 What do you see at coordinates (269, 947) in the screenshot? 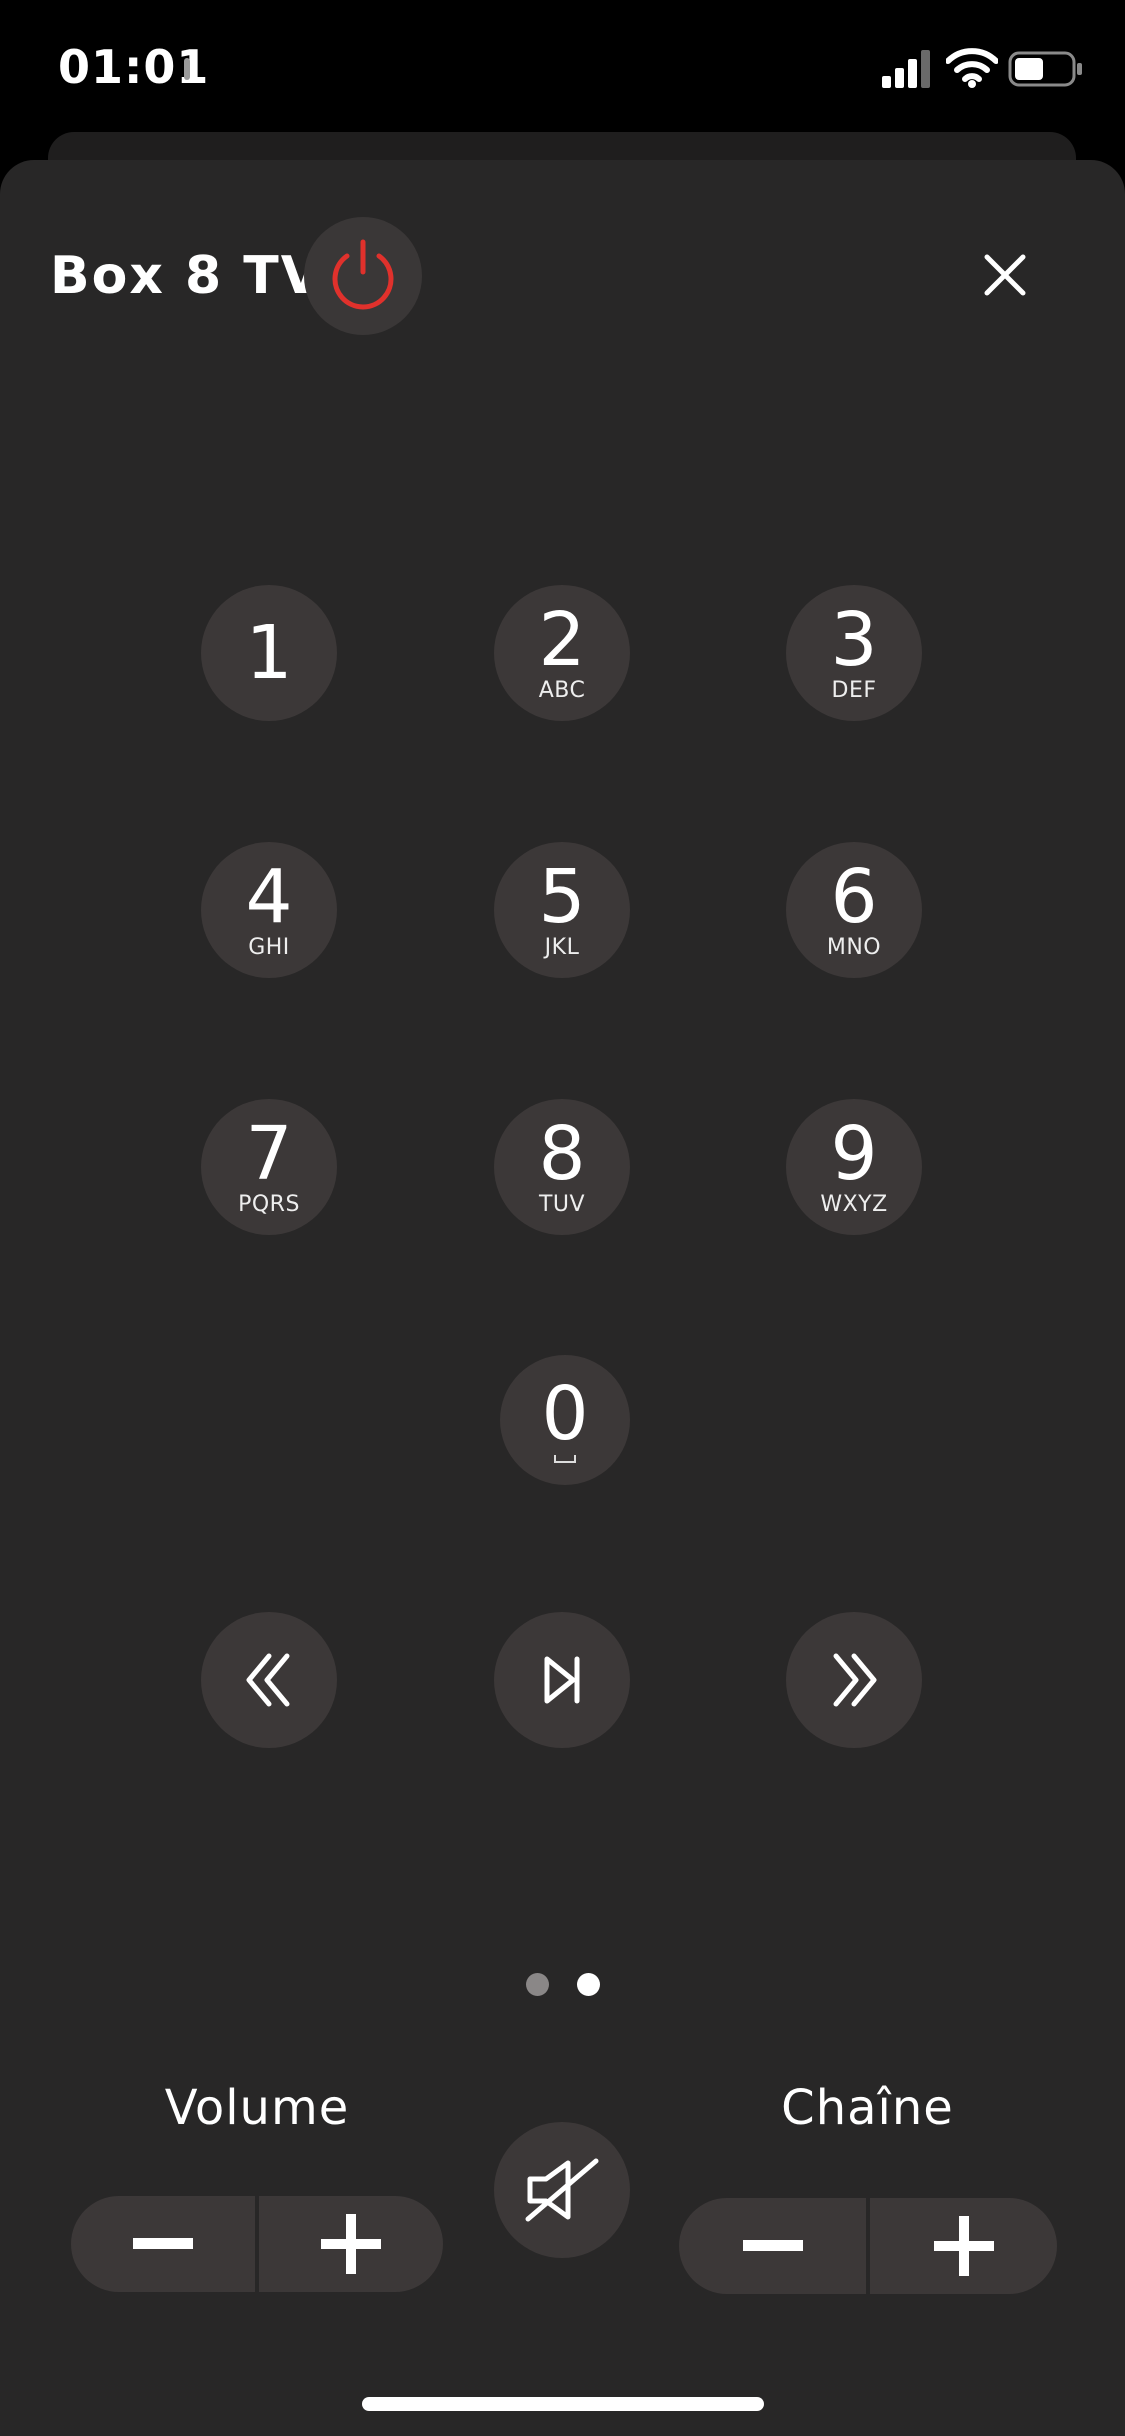
I see `key-letters: GHI` at bounding box center [269, 947].